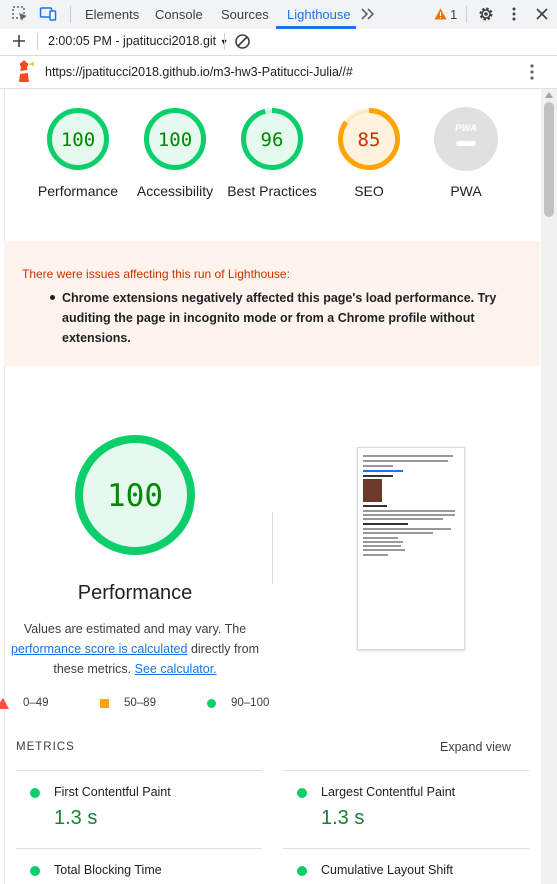  I want to click on scroll-up-icon, so click(549, 95).